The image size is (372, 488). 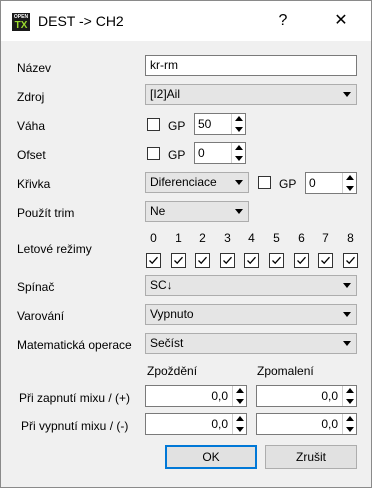 I want to click on weight-gp-checkbox, so click(x=153, y=124).